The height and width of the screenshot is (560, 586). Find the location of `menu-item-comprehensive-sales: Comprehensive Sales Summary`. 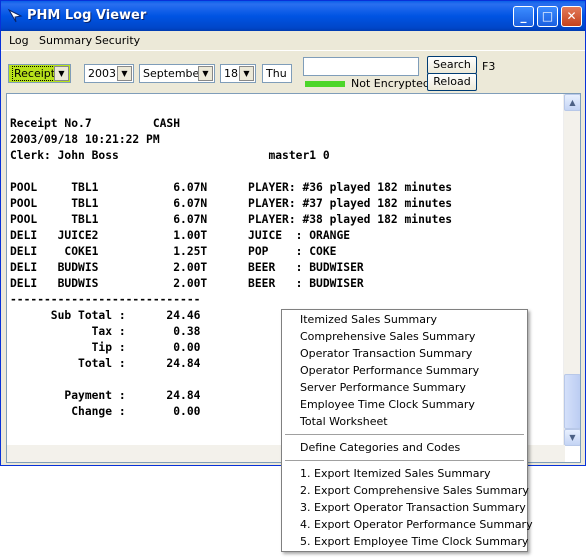

menu-item-comprehensive-sales: Comprehensive Sales Summary is located at coordinates (387, 336).